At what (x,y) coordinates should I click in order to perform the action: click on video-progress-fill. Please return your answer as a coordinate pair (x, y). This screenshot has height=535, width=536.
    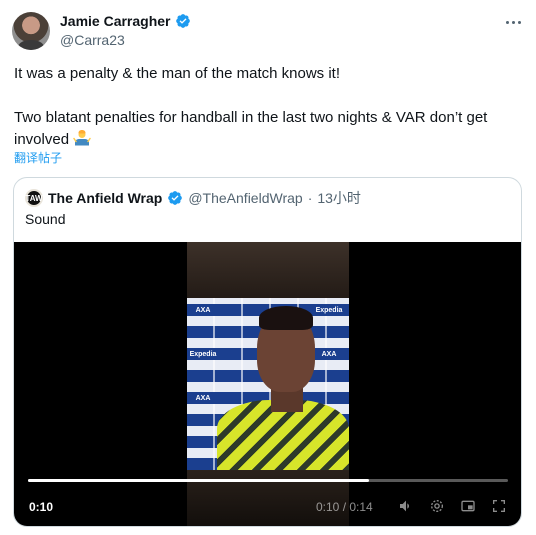
    Looking at the image, I should click on (198, 480).